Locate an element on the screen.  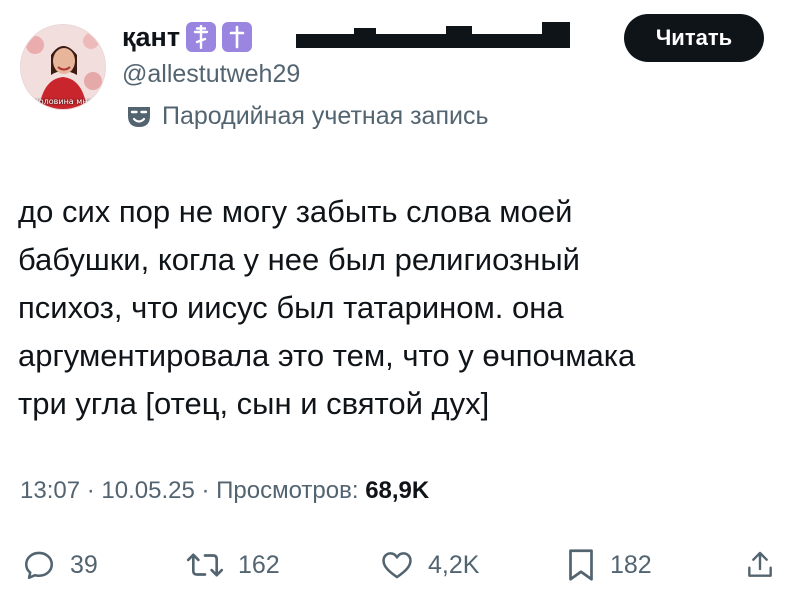
redacted-bar is located at coordinates (433, 35).